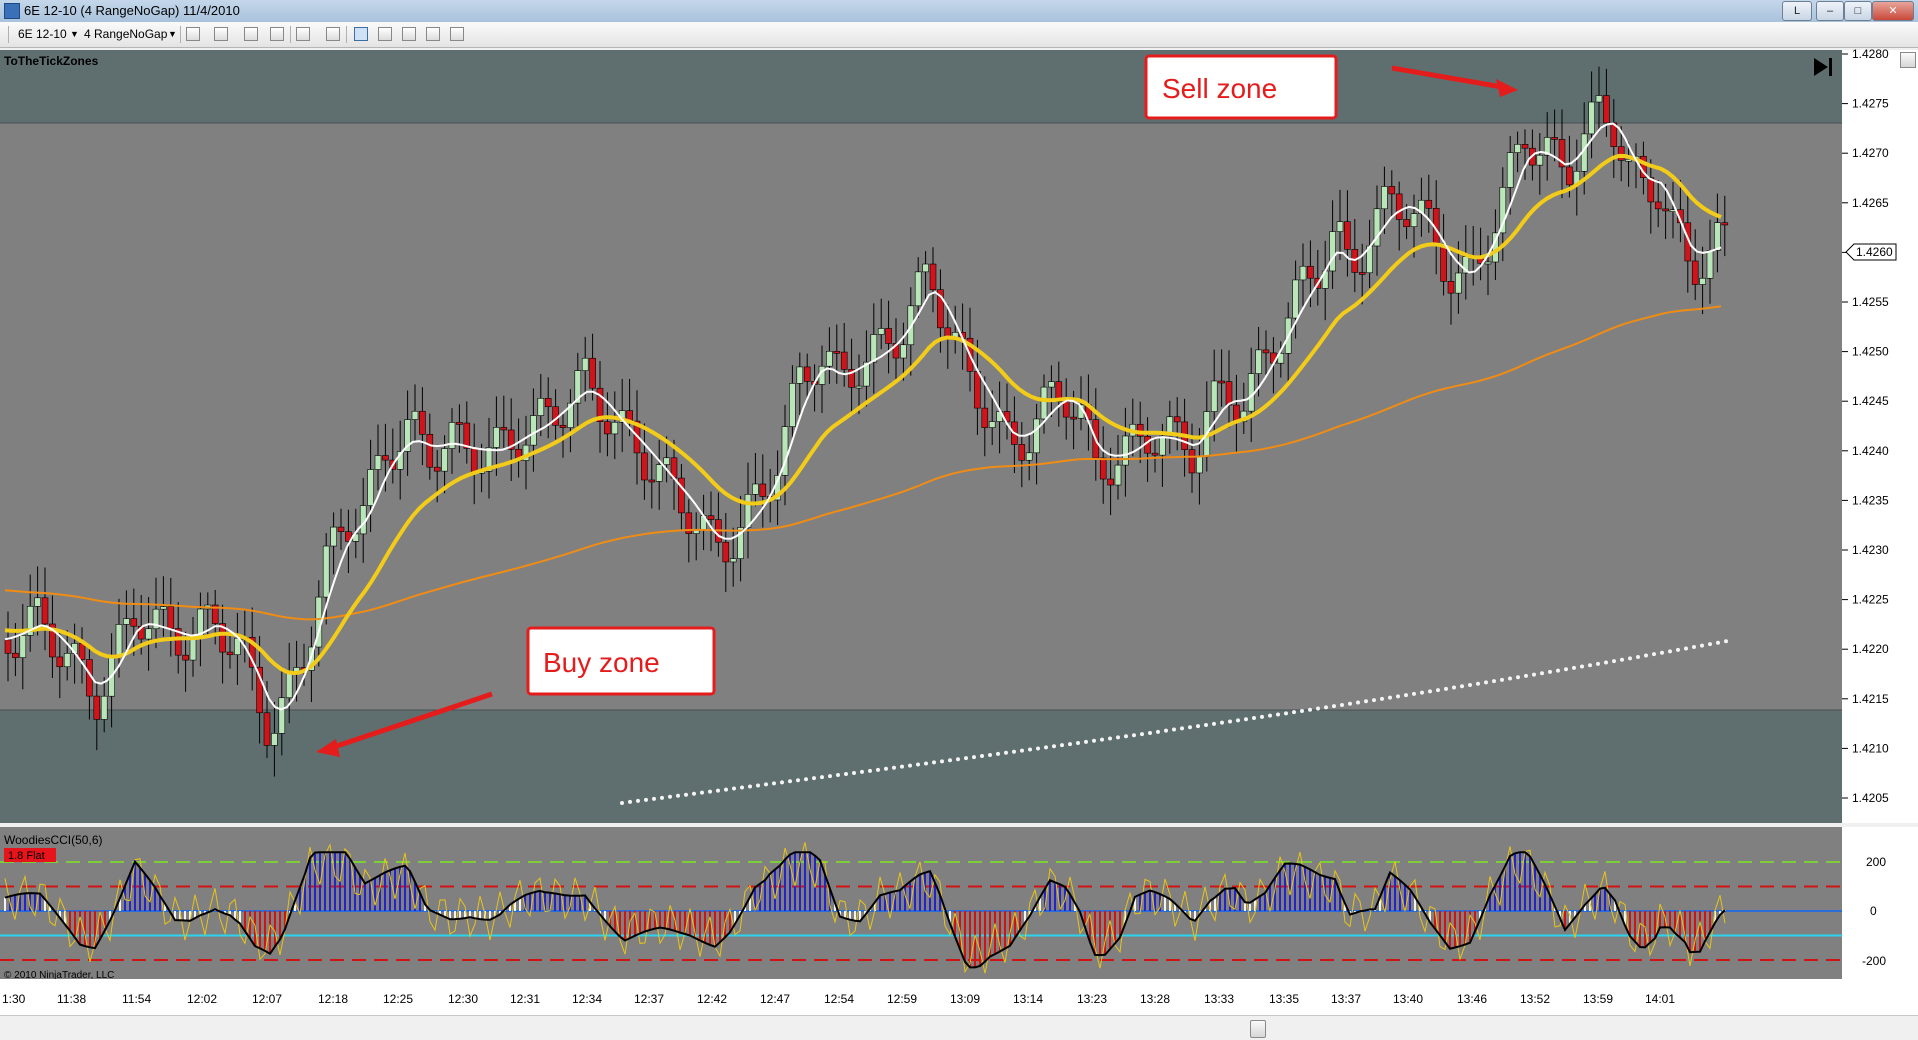 The width and height of the screenshot is (1918, 1040). Describe the element at coordinates (303, 34) in the screenshot. I see `cursor-icon` at that location.